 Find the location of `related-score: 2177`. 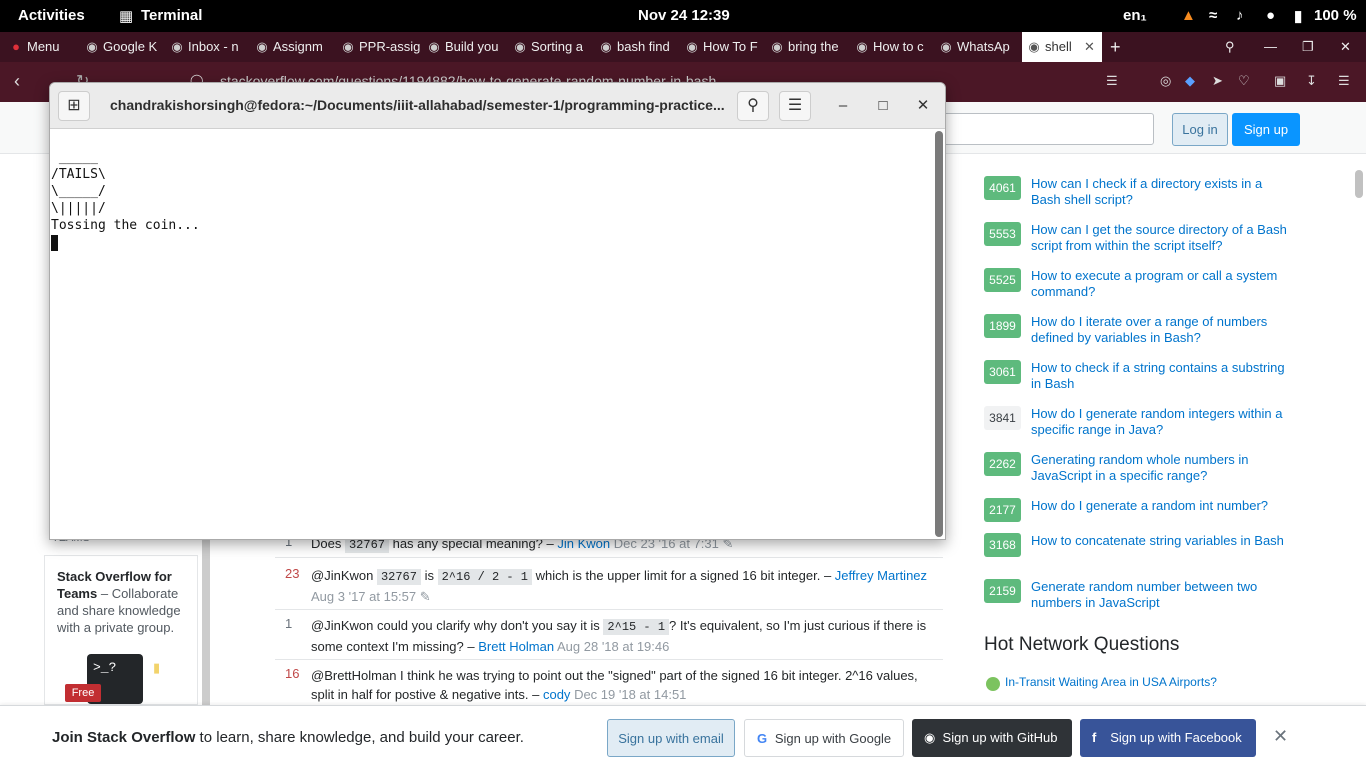

related-score: 2177 is located at coordinates (1002, 510).